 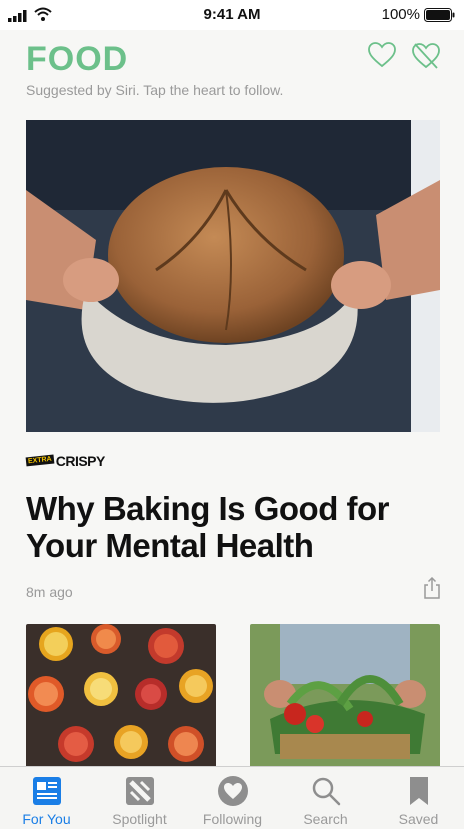 What do you see at coordinates (325, 819) in the screenshot?
I see `tab-label: Search` at bounding box center [325, 819].